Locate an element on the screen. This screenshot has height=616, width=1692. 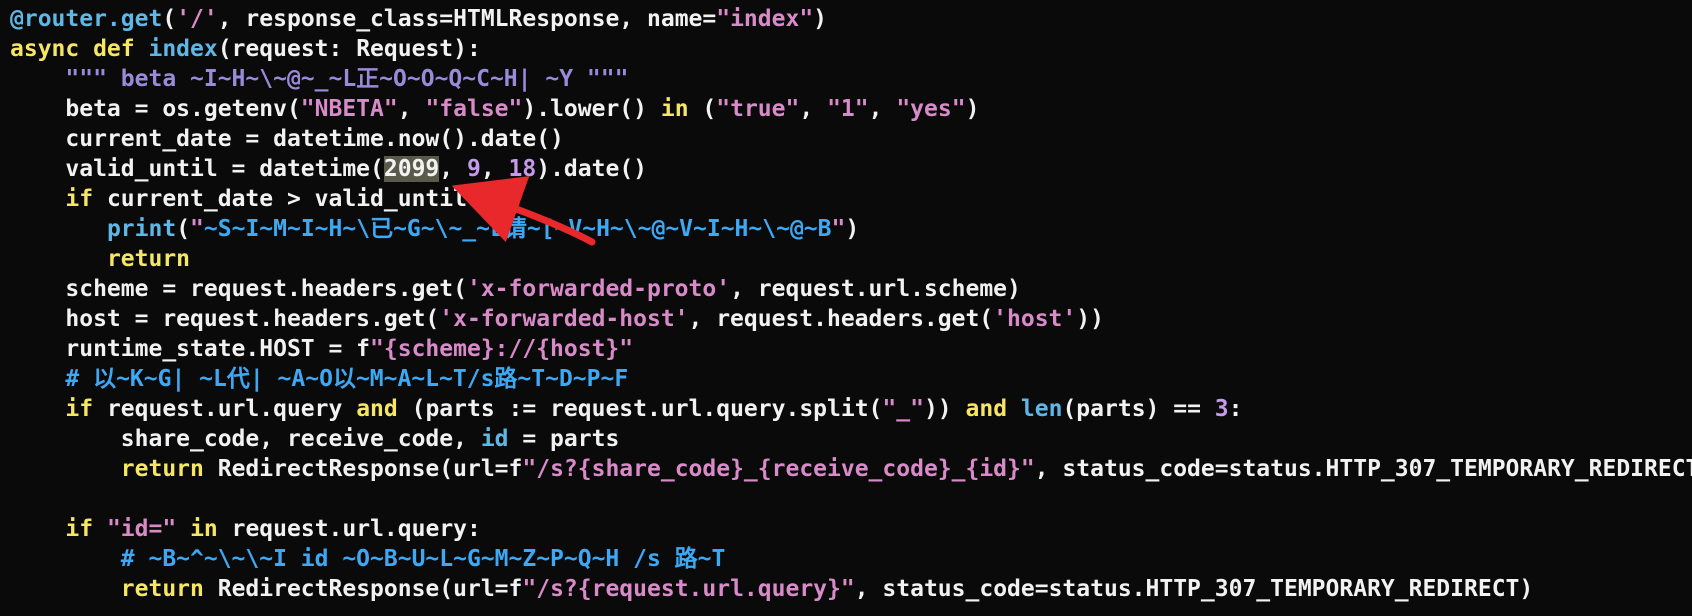
code-token-string: "index" is located at coordinates (765, 19).